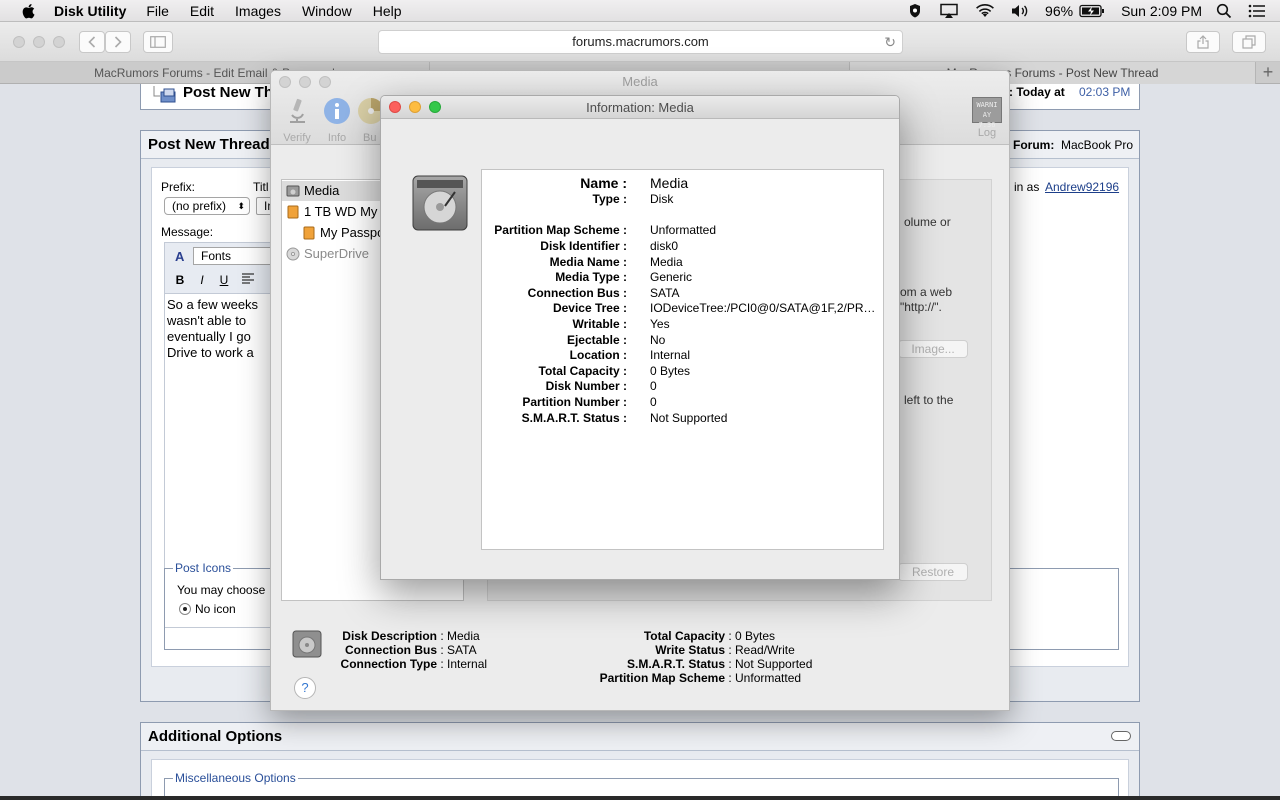  Describe the element at coordinates (671, 277) in the screenshot. I see `info-value: Generic` at that location.